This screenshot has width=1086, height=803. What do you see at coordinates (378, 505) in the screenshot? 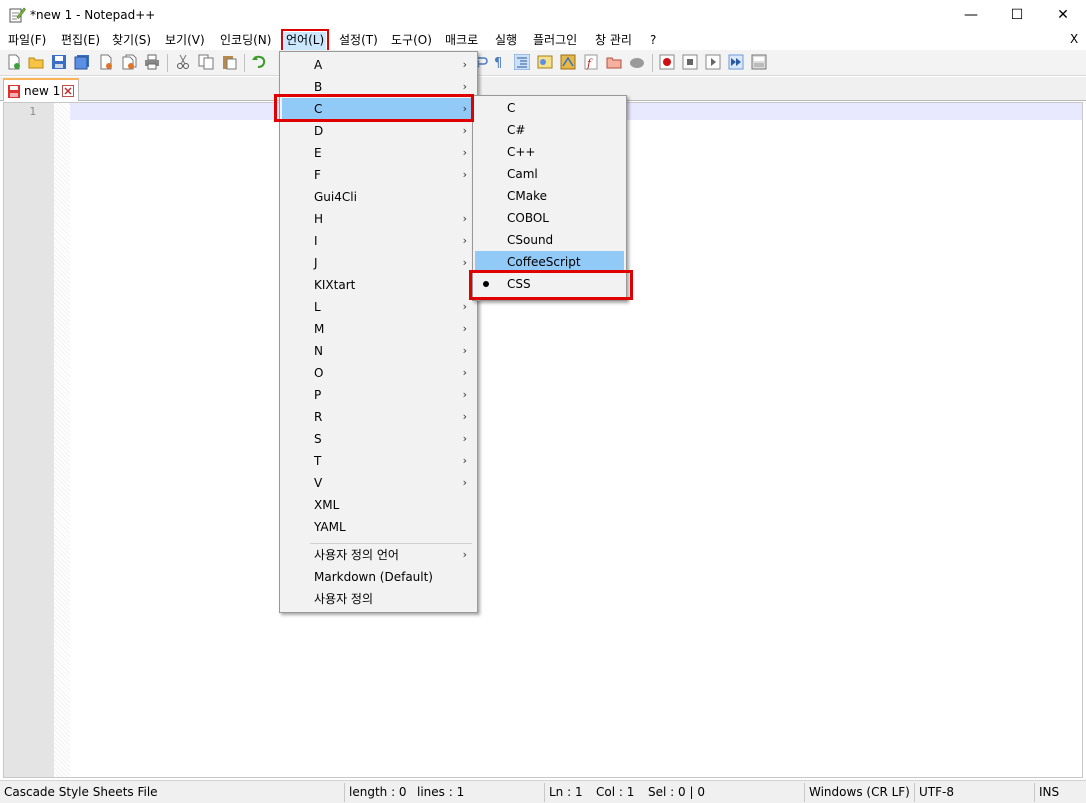
I see `language-menu-item-xml: XML` at bounding box center [378, 505].